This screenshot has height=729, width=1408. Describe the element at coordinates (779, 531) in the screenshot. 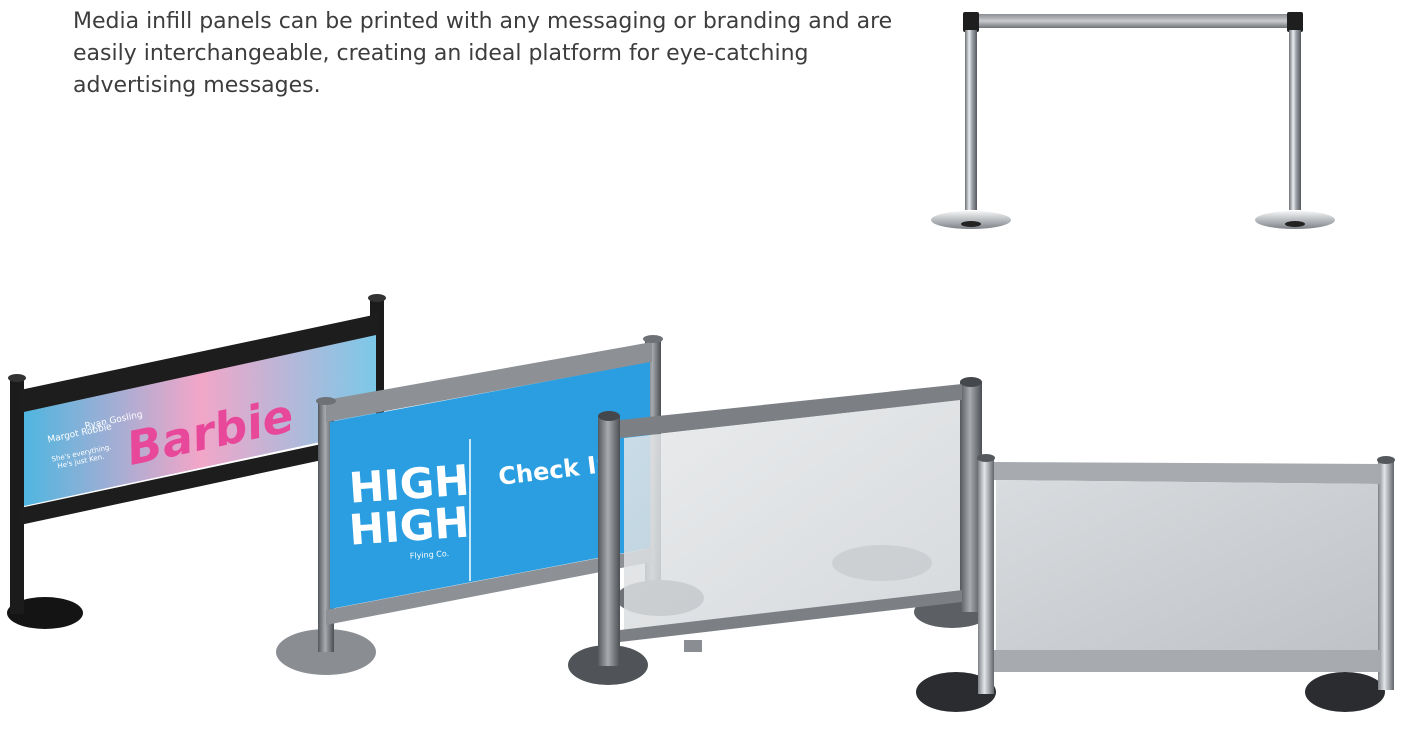

I see `clear-panel` at that location.